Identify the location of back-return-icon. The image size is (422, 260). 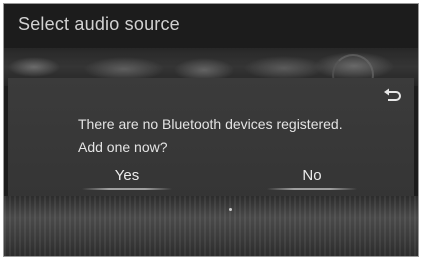
(392, 94).